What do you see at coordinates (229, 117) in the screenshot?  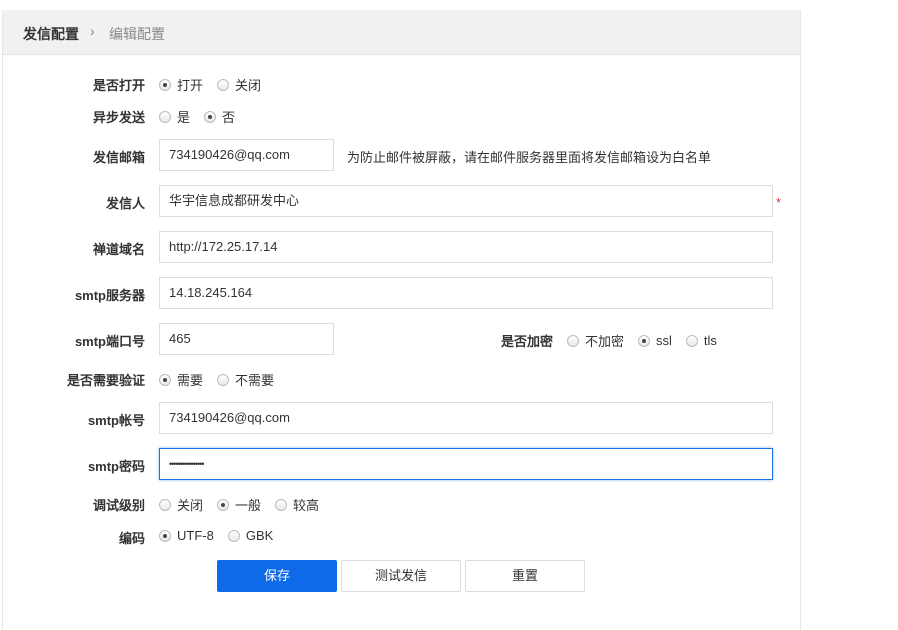 I see `radio-label: 否` at bounding box center [229, 117].